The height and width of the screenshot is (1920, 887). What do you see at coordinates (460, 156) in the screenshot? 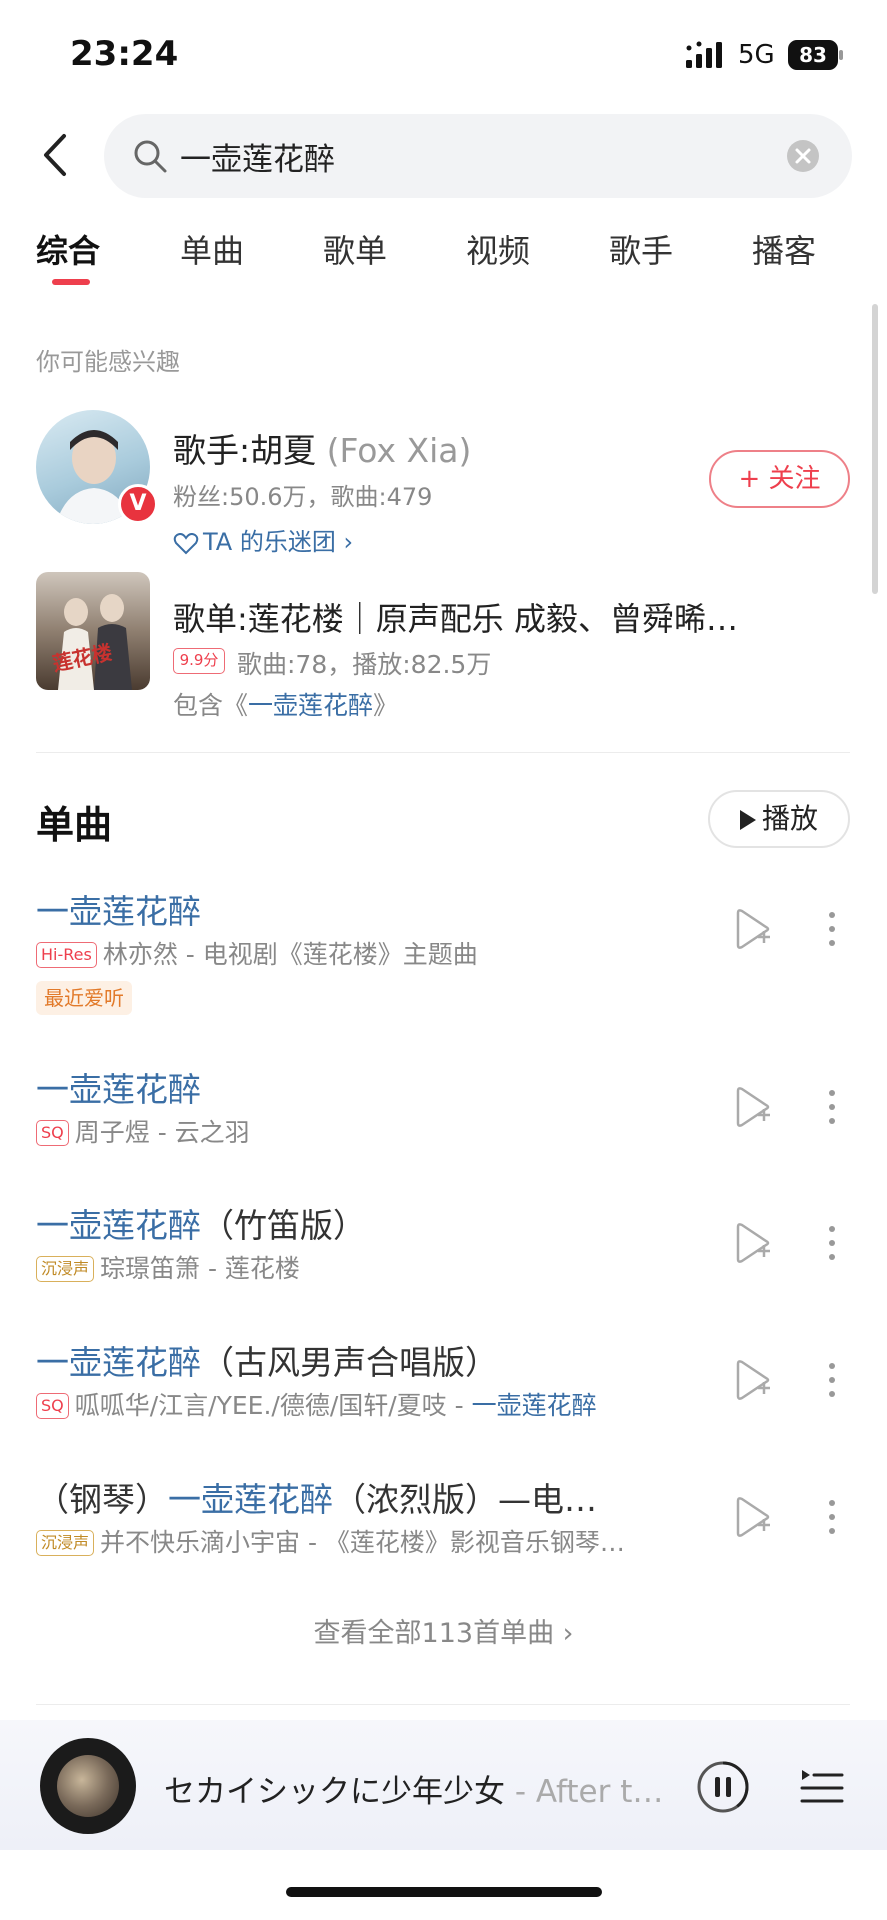
I see `search-input` at bounding box center [460, 156].